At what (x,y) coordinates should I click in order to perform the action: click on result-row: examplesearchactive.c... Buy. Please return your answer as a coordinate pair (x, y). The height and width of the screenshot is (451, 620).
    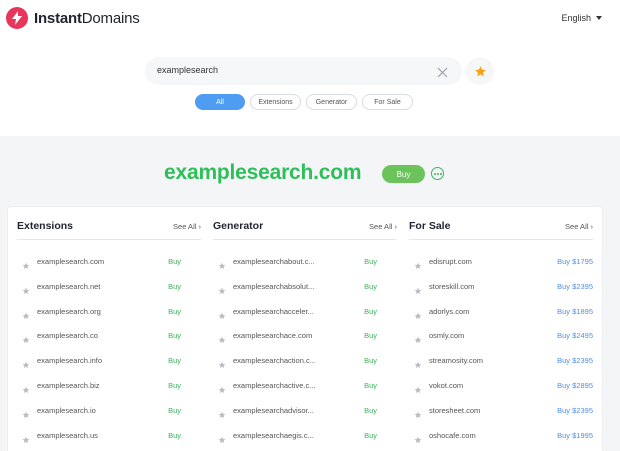
    Looking at the image, I should click on (305, 386).